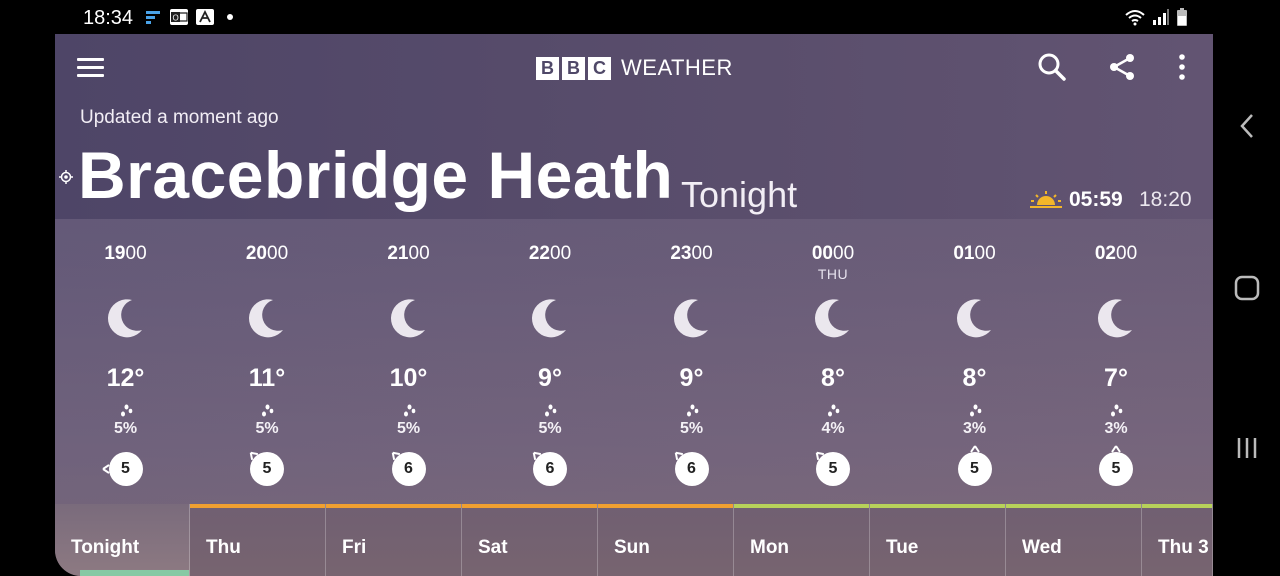 This screenshot has height=576, width=1280. What do you see at coordinates (267, 372) in the screenshot?
I see `hour-column: 2000 11° 5% 5` at bounding box center [267, 372].